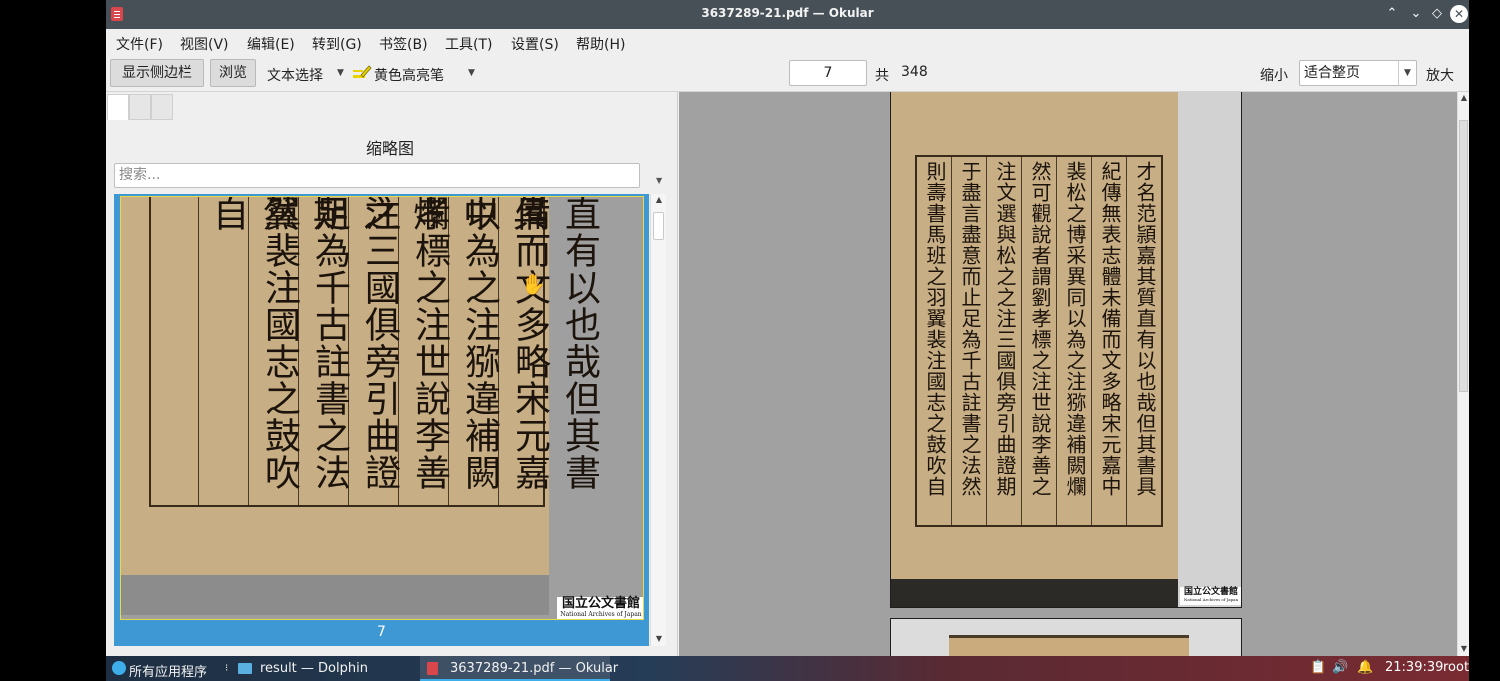 Image resolution: width=1500 pixels, height=681 pixels. What do you see at coordinates (233, 73) in the screenshot?
I see `browse-tool-button: 浏览` at bounding box center [233, 73].